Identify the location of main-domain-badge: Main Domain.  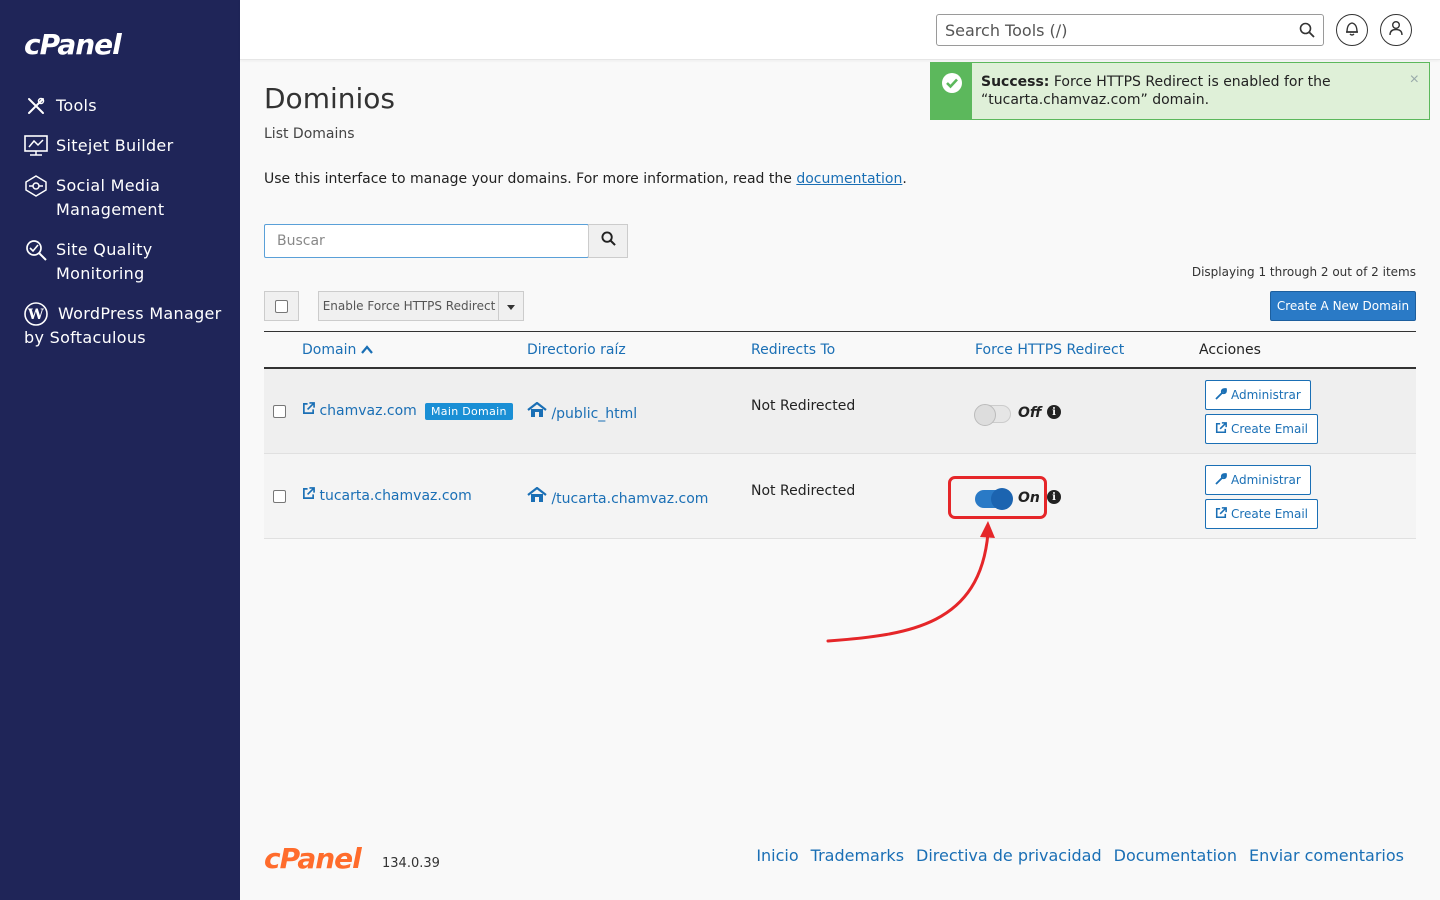
(469, 411).